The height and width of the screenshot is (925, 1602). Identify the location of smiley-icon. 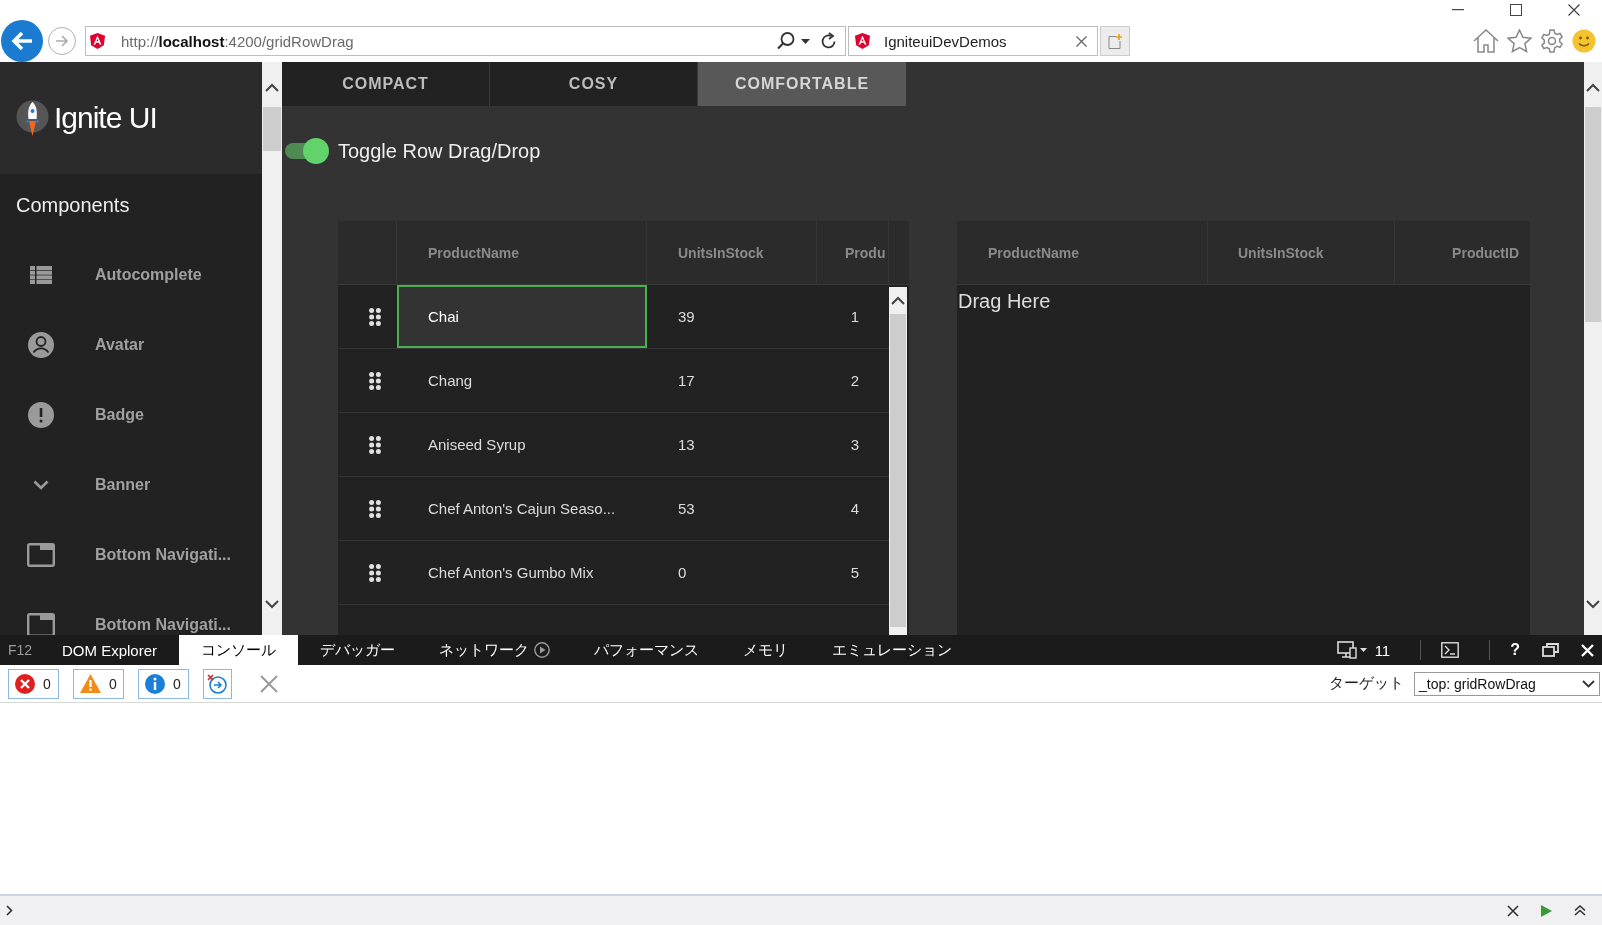
(1584, 41).